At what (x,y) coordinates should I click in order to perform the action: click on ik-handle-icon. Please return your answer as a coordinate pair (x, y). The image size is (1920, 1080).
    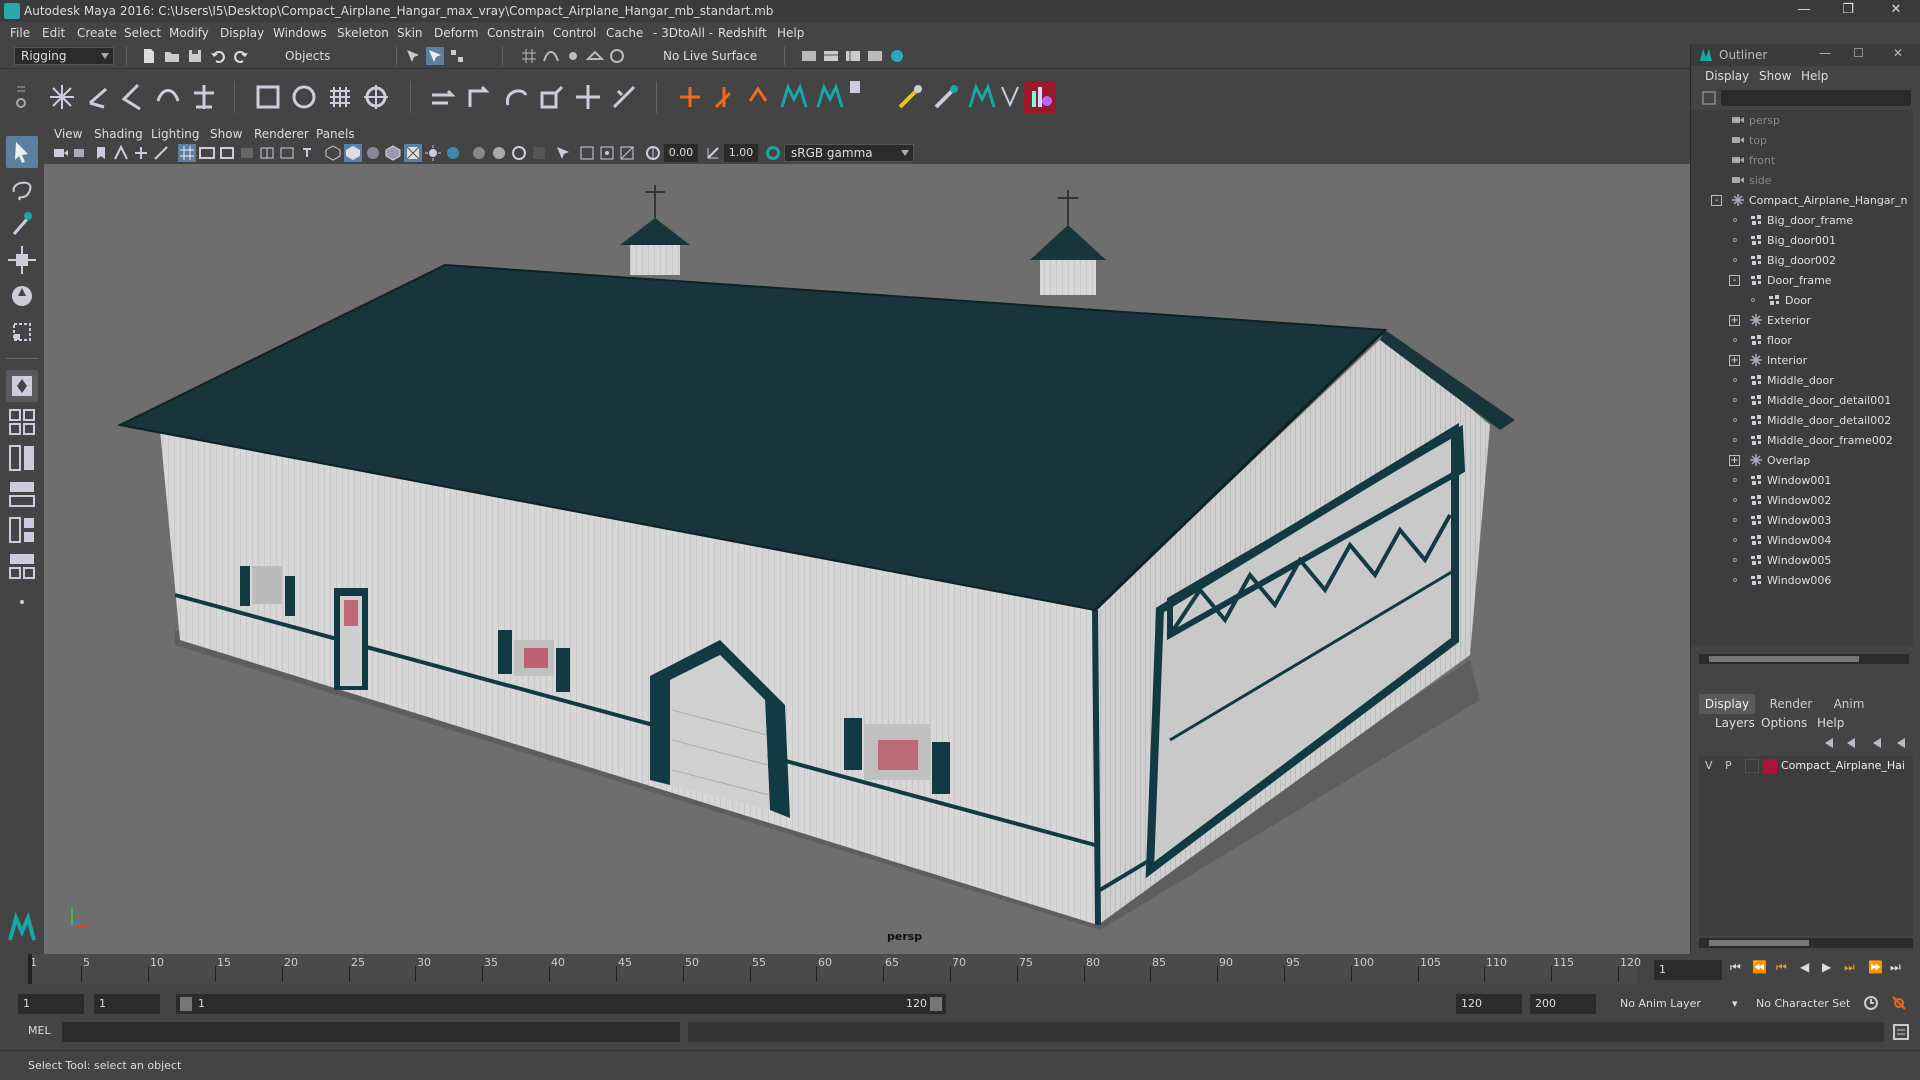
    Looking at the image, I should click on (132, 97).